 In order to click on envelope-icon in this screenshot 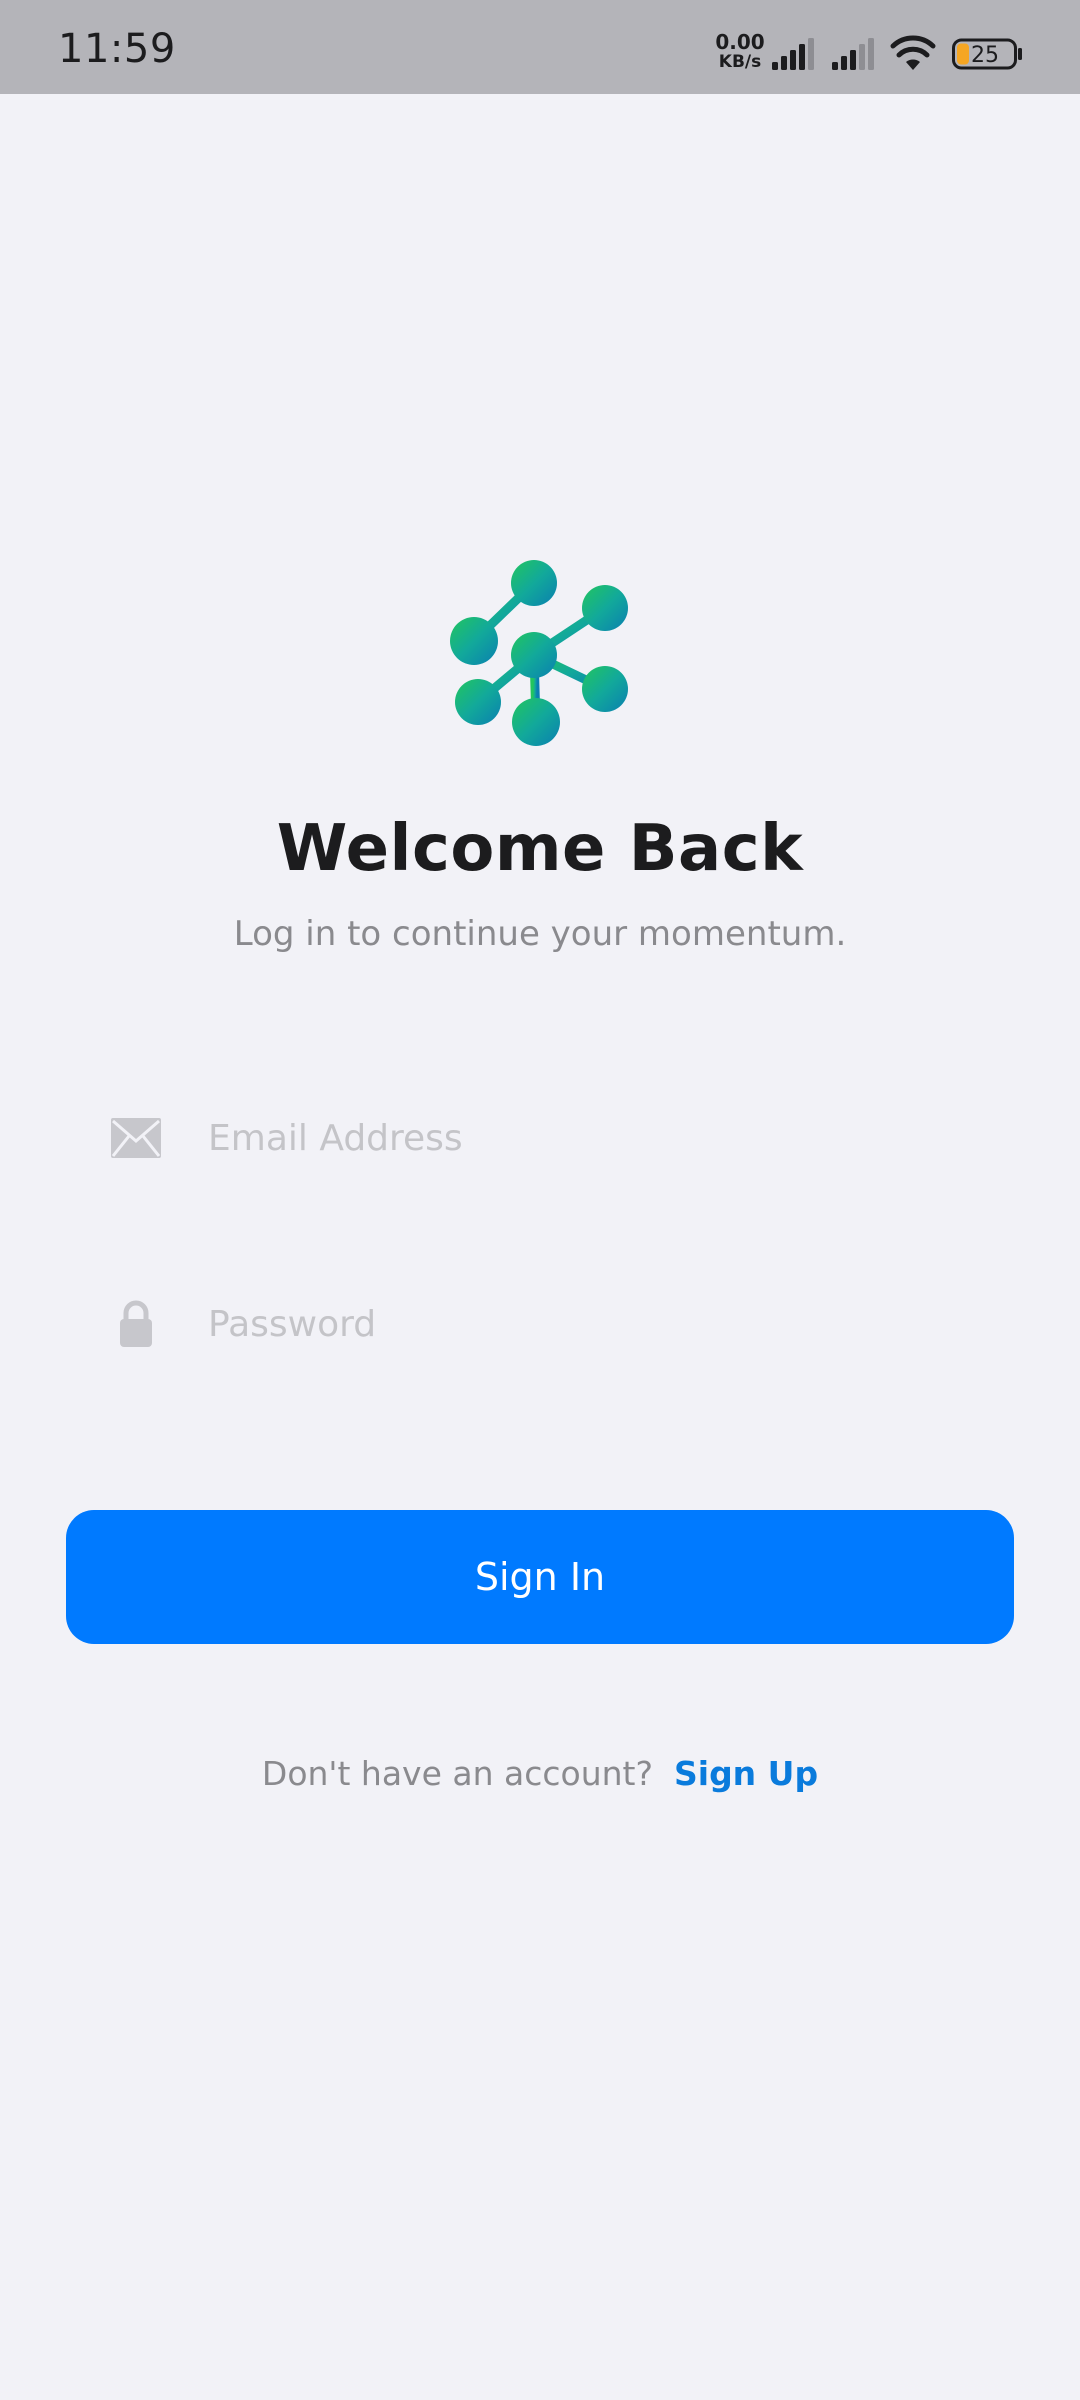, I will do `click(136, 1138)`.